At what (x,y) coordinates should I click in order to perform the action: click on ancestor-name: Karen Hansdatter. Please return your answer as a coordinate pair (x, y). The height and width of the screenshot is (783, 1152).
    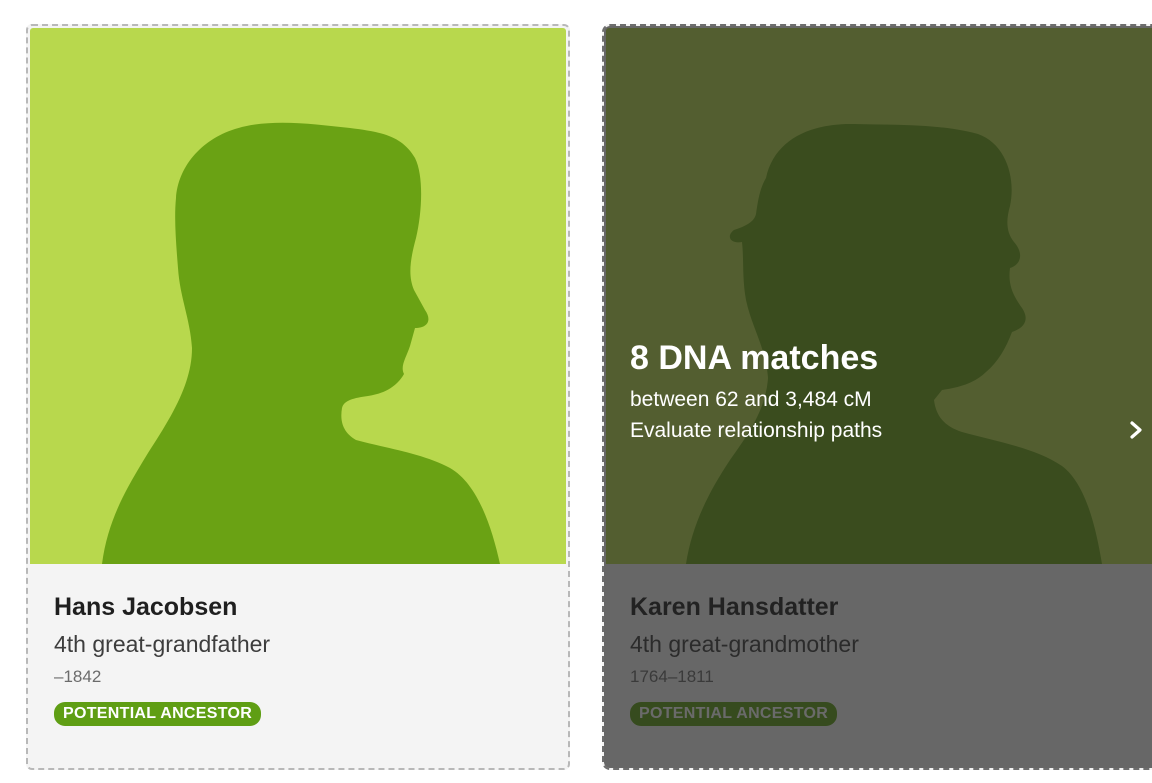
    Looking at the image, I should click on (891, 607).